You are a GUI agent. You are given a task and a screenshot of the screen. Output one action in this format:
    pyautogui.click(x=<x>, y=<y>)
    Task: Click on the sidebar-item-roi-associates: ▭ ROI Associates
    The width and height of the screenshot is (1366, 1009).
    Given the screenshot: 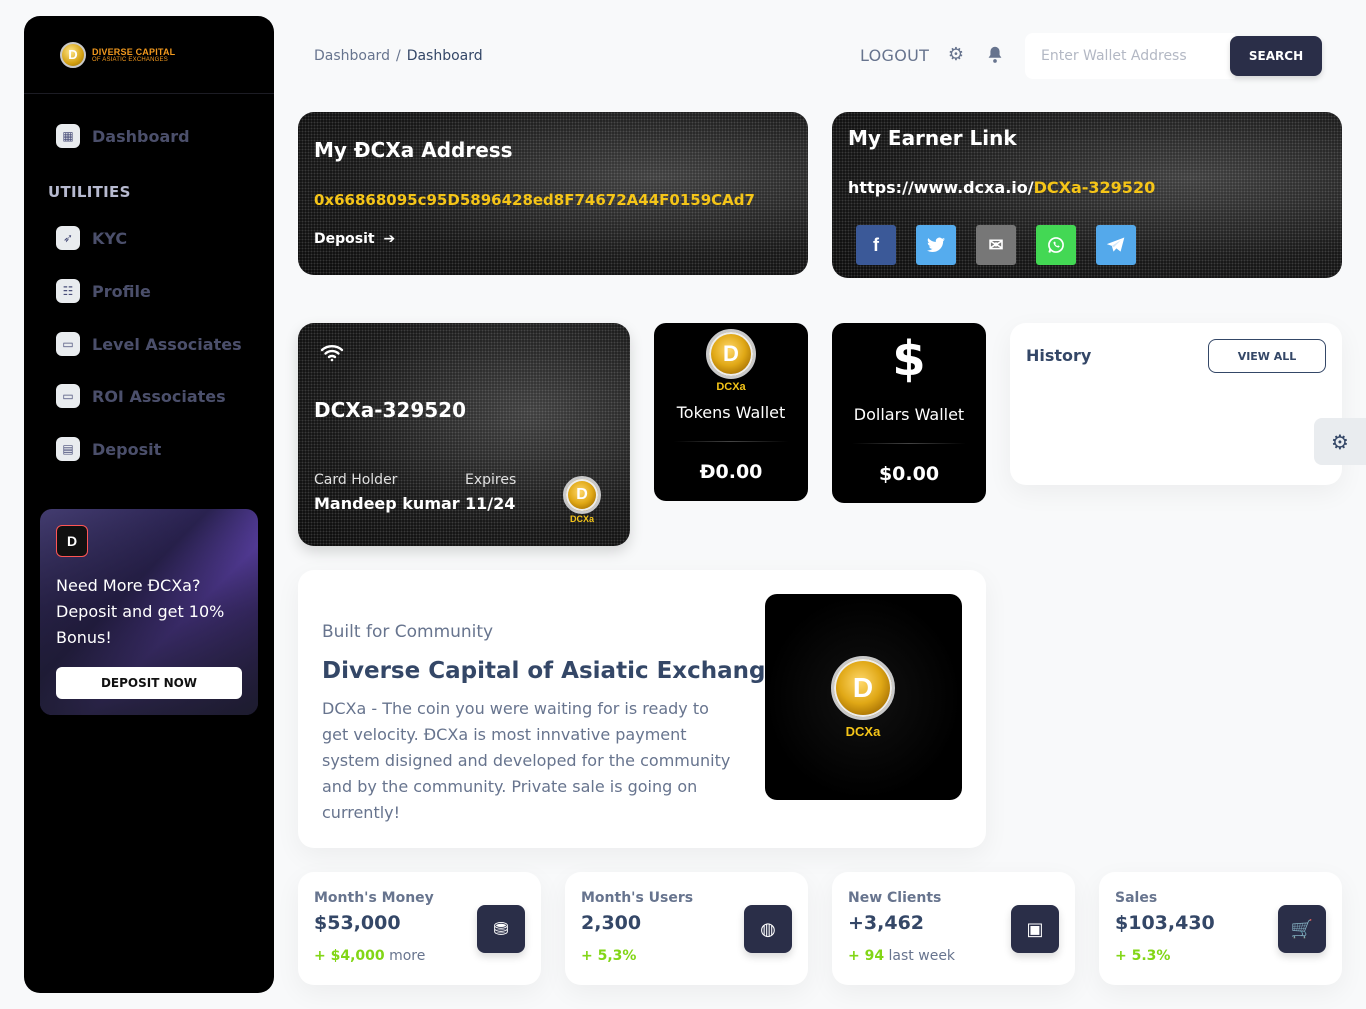 What is the action you would take?
    pyautogui.click(x=141, y=396)
    